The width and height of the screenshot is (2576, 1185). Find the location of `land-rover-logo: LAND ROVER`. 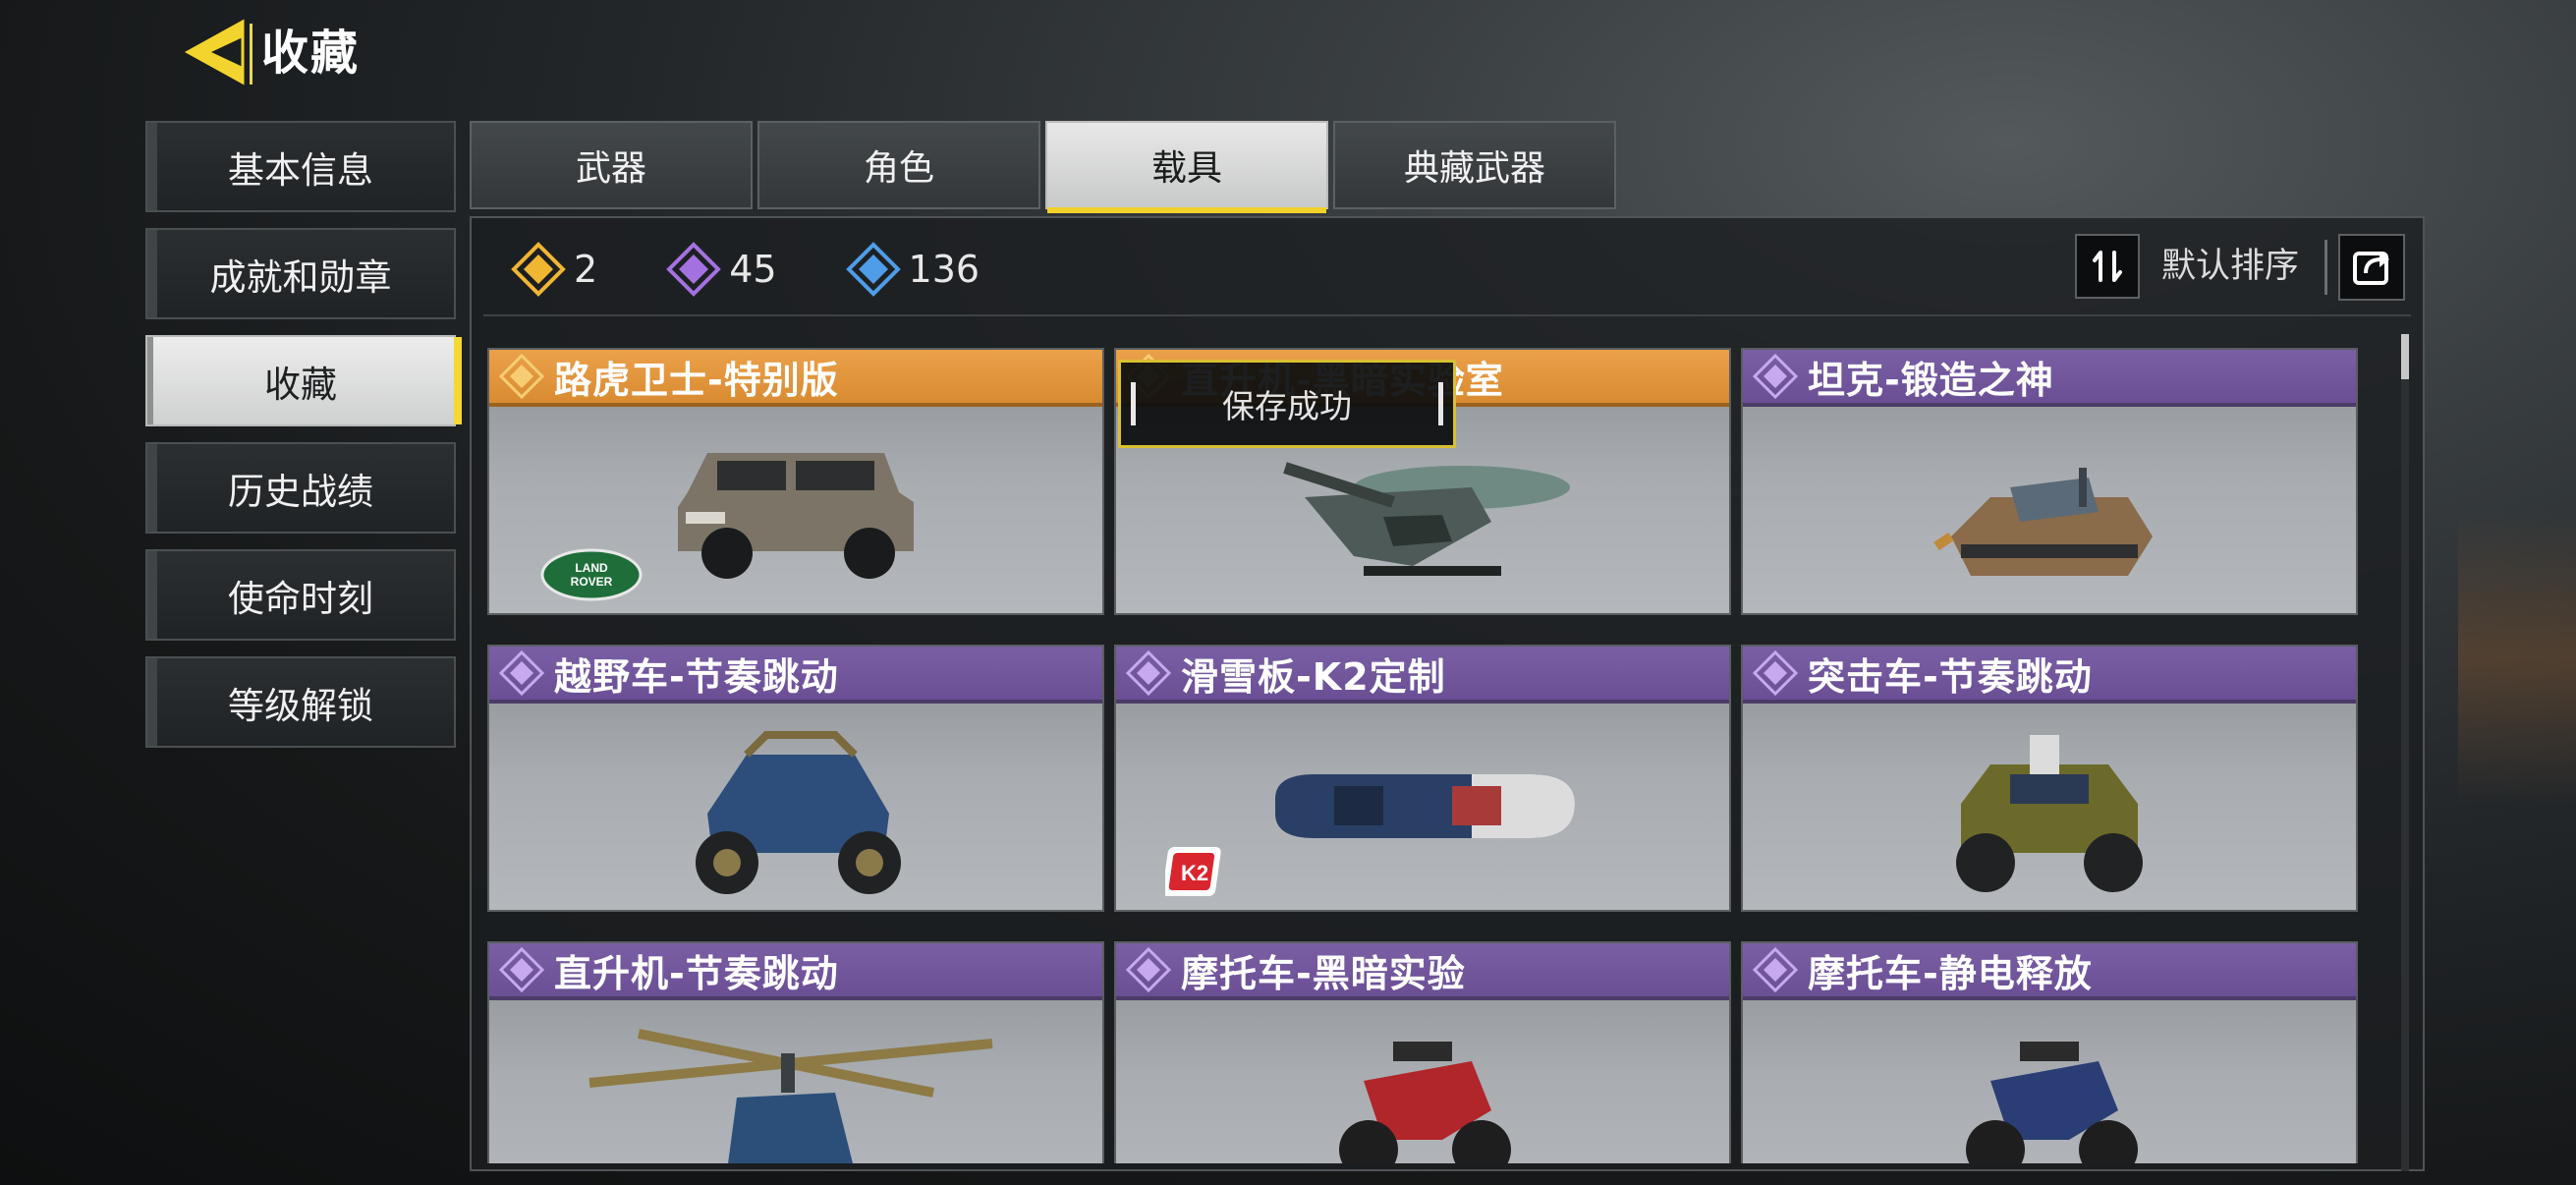

land-rover-logo: LAND ROVER is located at coordinates (591, 577).